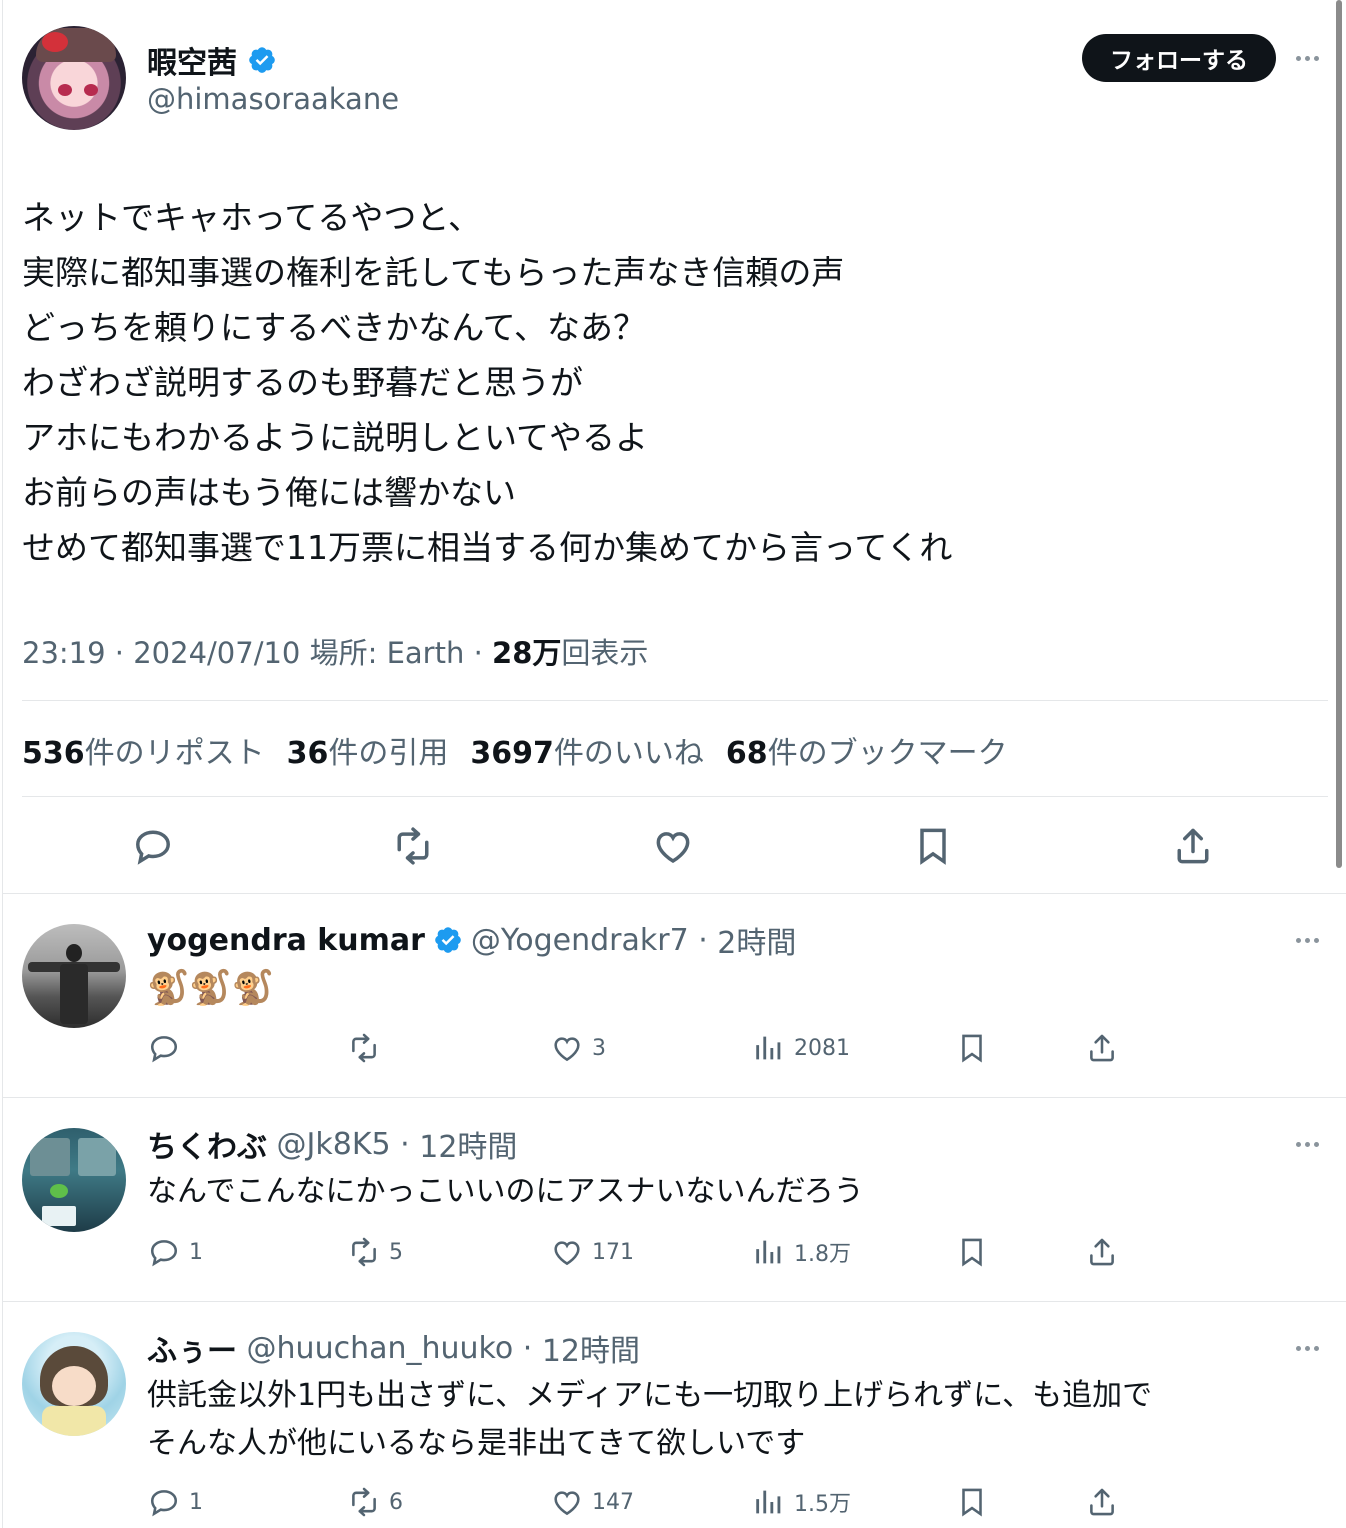  Describe the element at coordinates (74, 953) in the screenshot. I see `avatar-figure` at that location.